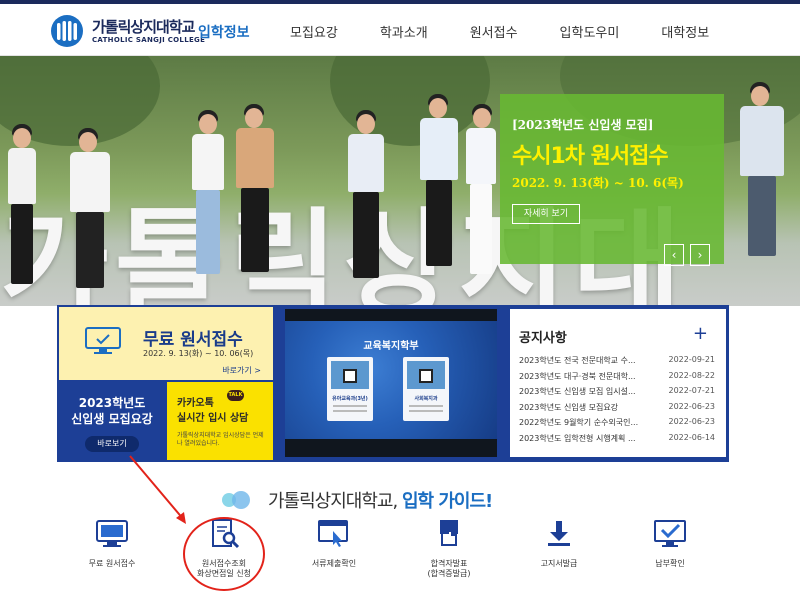 This screenshot has height=600, width=800. I want to click on slider-next-button: ›, so click(700, 255).